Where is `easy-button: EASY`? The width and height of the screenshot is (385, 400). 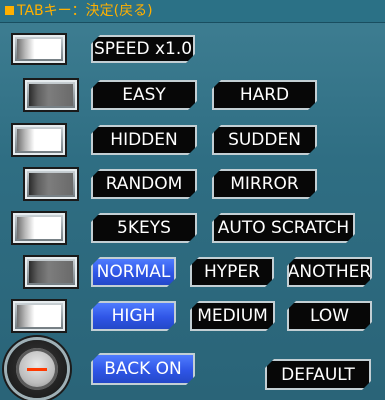 easy-button: EASY is located at coordinates (144, 95).